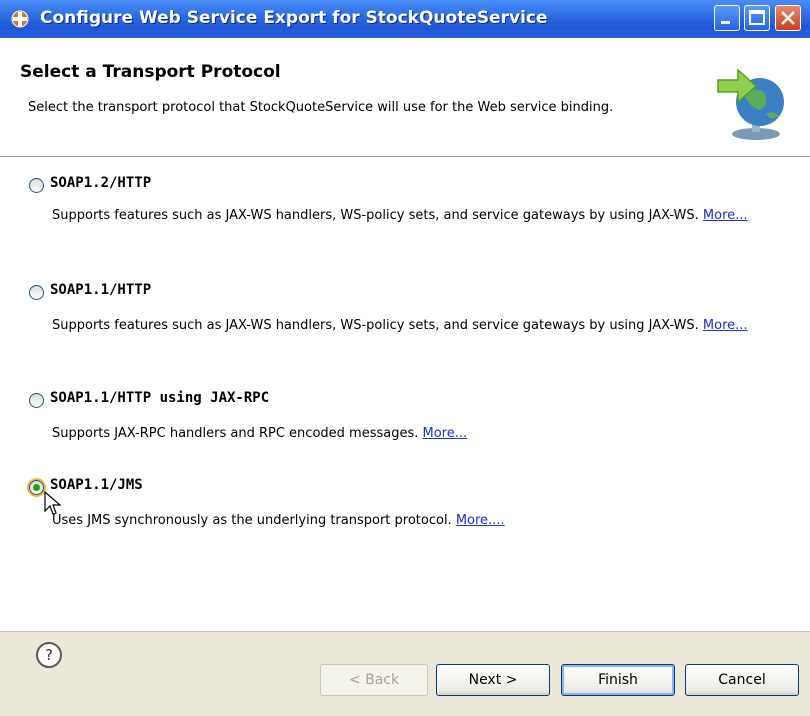 Image resolution: width=810 pixels, height=716 pixels. What do you see at coordinates (725, 22) in the screenshot?
I see `minimize-icon` at bounding box center [725, 22].